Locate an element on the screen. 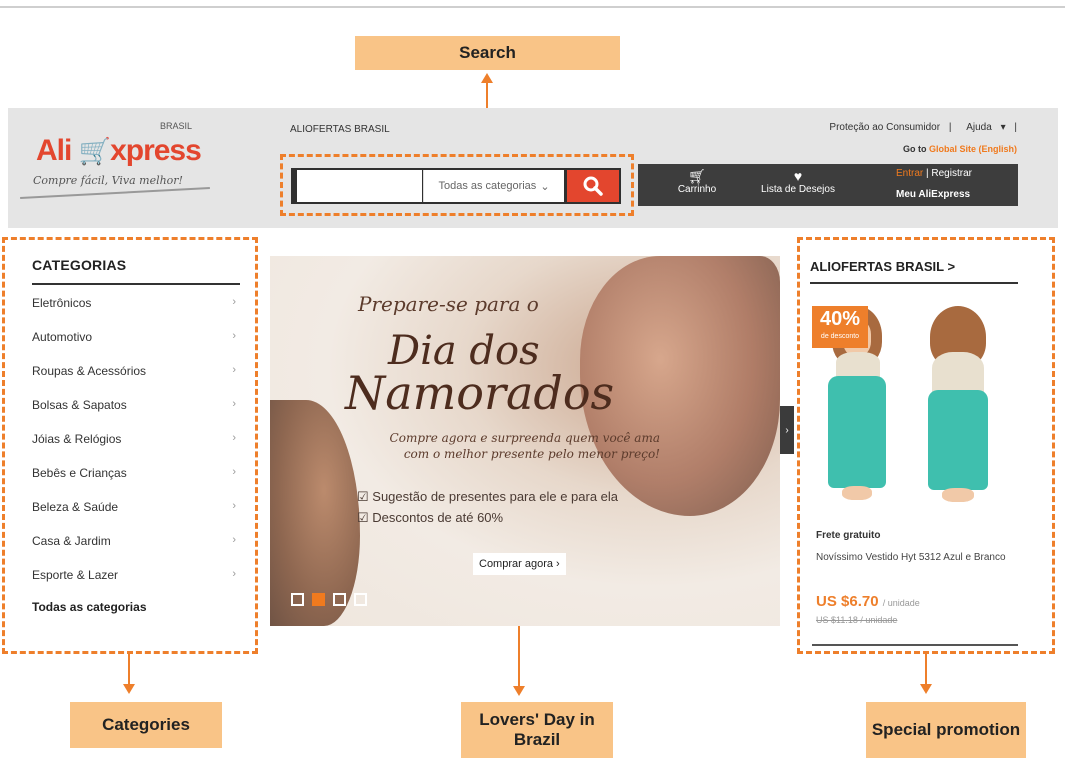 The height and width of the screenshot is (762, 1065). top-divider is located at coordinates (532, 7).